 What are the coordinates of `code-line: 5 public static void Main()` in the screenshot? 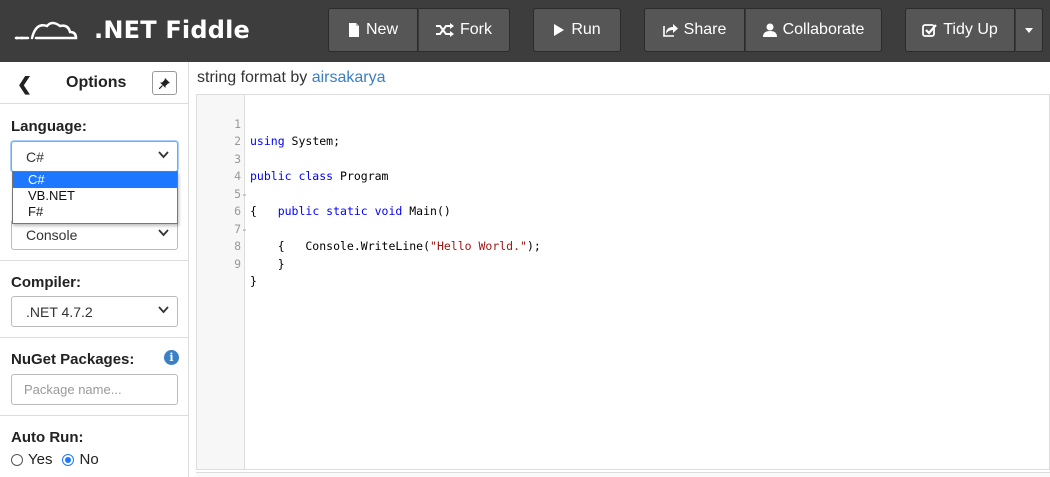 It's located at (623, 193).